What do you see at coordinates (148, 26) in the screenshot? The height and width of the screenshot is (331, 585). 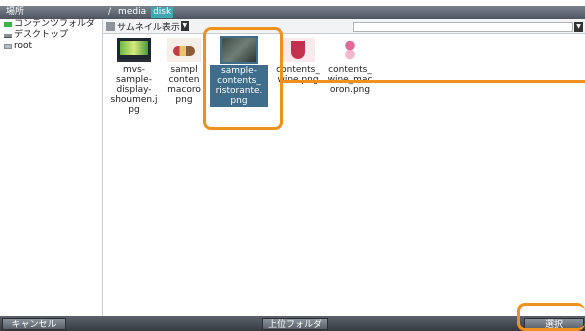 I see `view-mode-select: サムネイル表示` at bounding box center [148, 26].